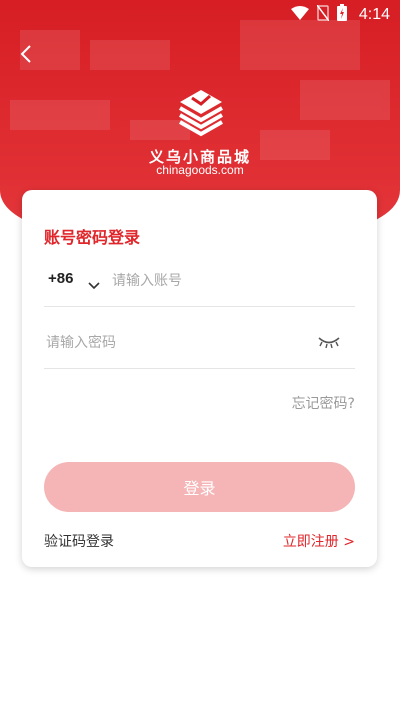 The width and height of the screenshot is (400, 710). What do you see at coordinates (329, 343) in the screenshot?
I see `eye-closed-icon` at bounding box center [329, 343].